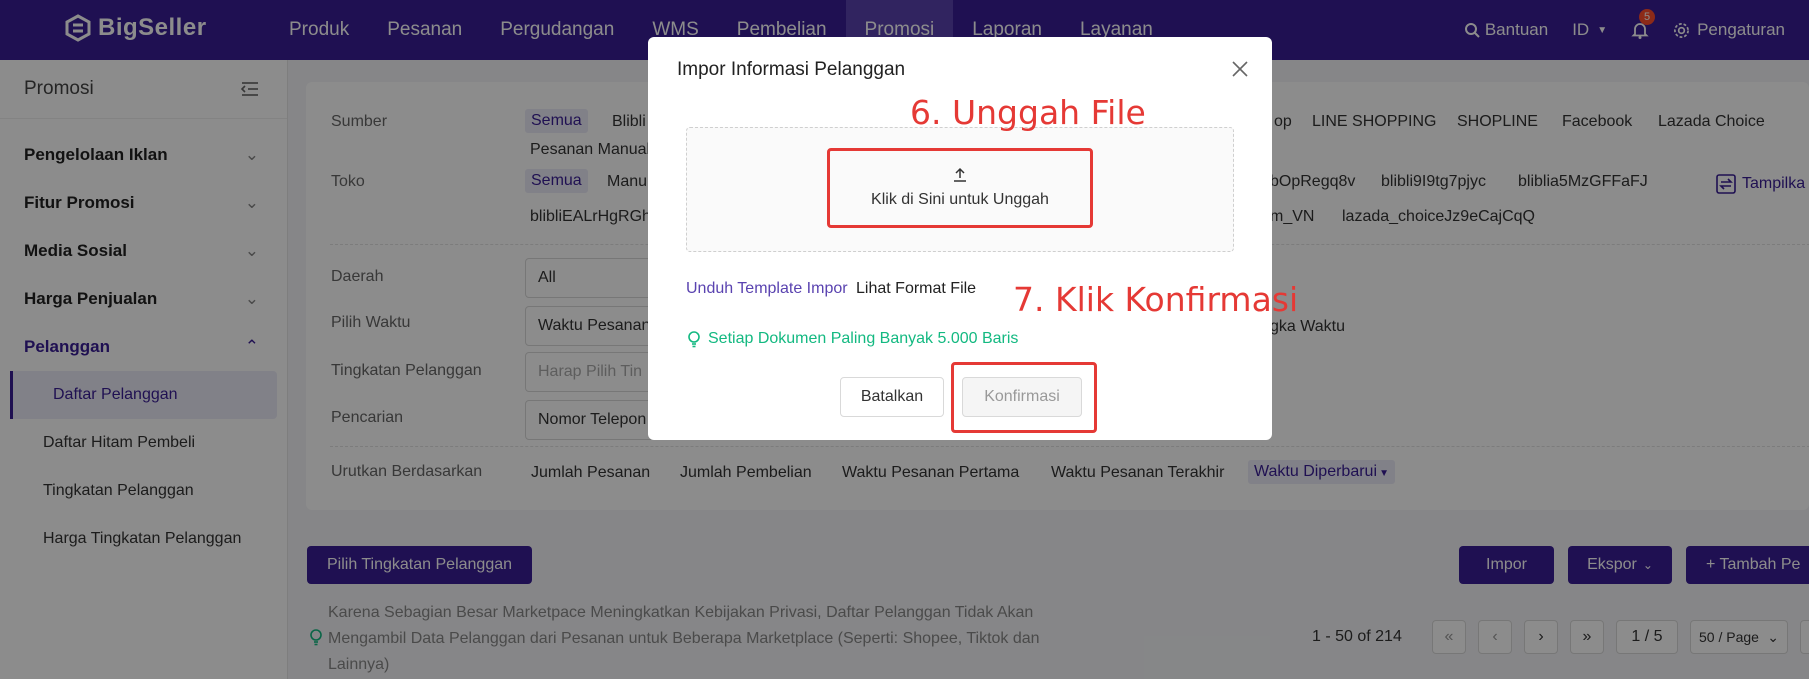 The width and height of the screenshot is (1809, 679). What do you see at coordinates (791, 69) in the screenshot?
I see `modal-title: Impor Informasi Pelanggan` at bounding box center [791, 69].